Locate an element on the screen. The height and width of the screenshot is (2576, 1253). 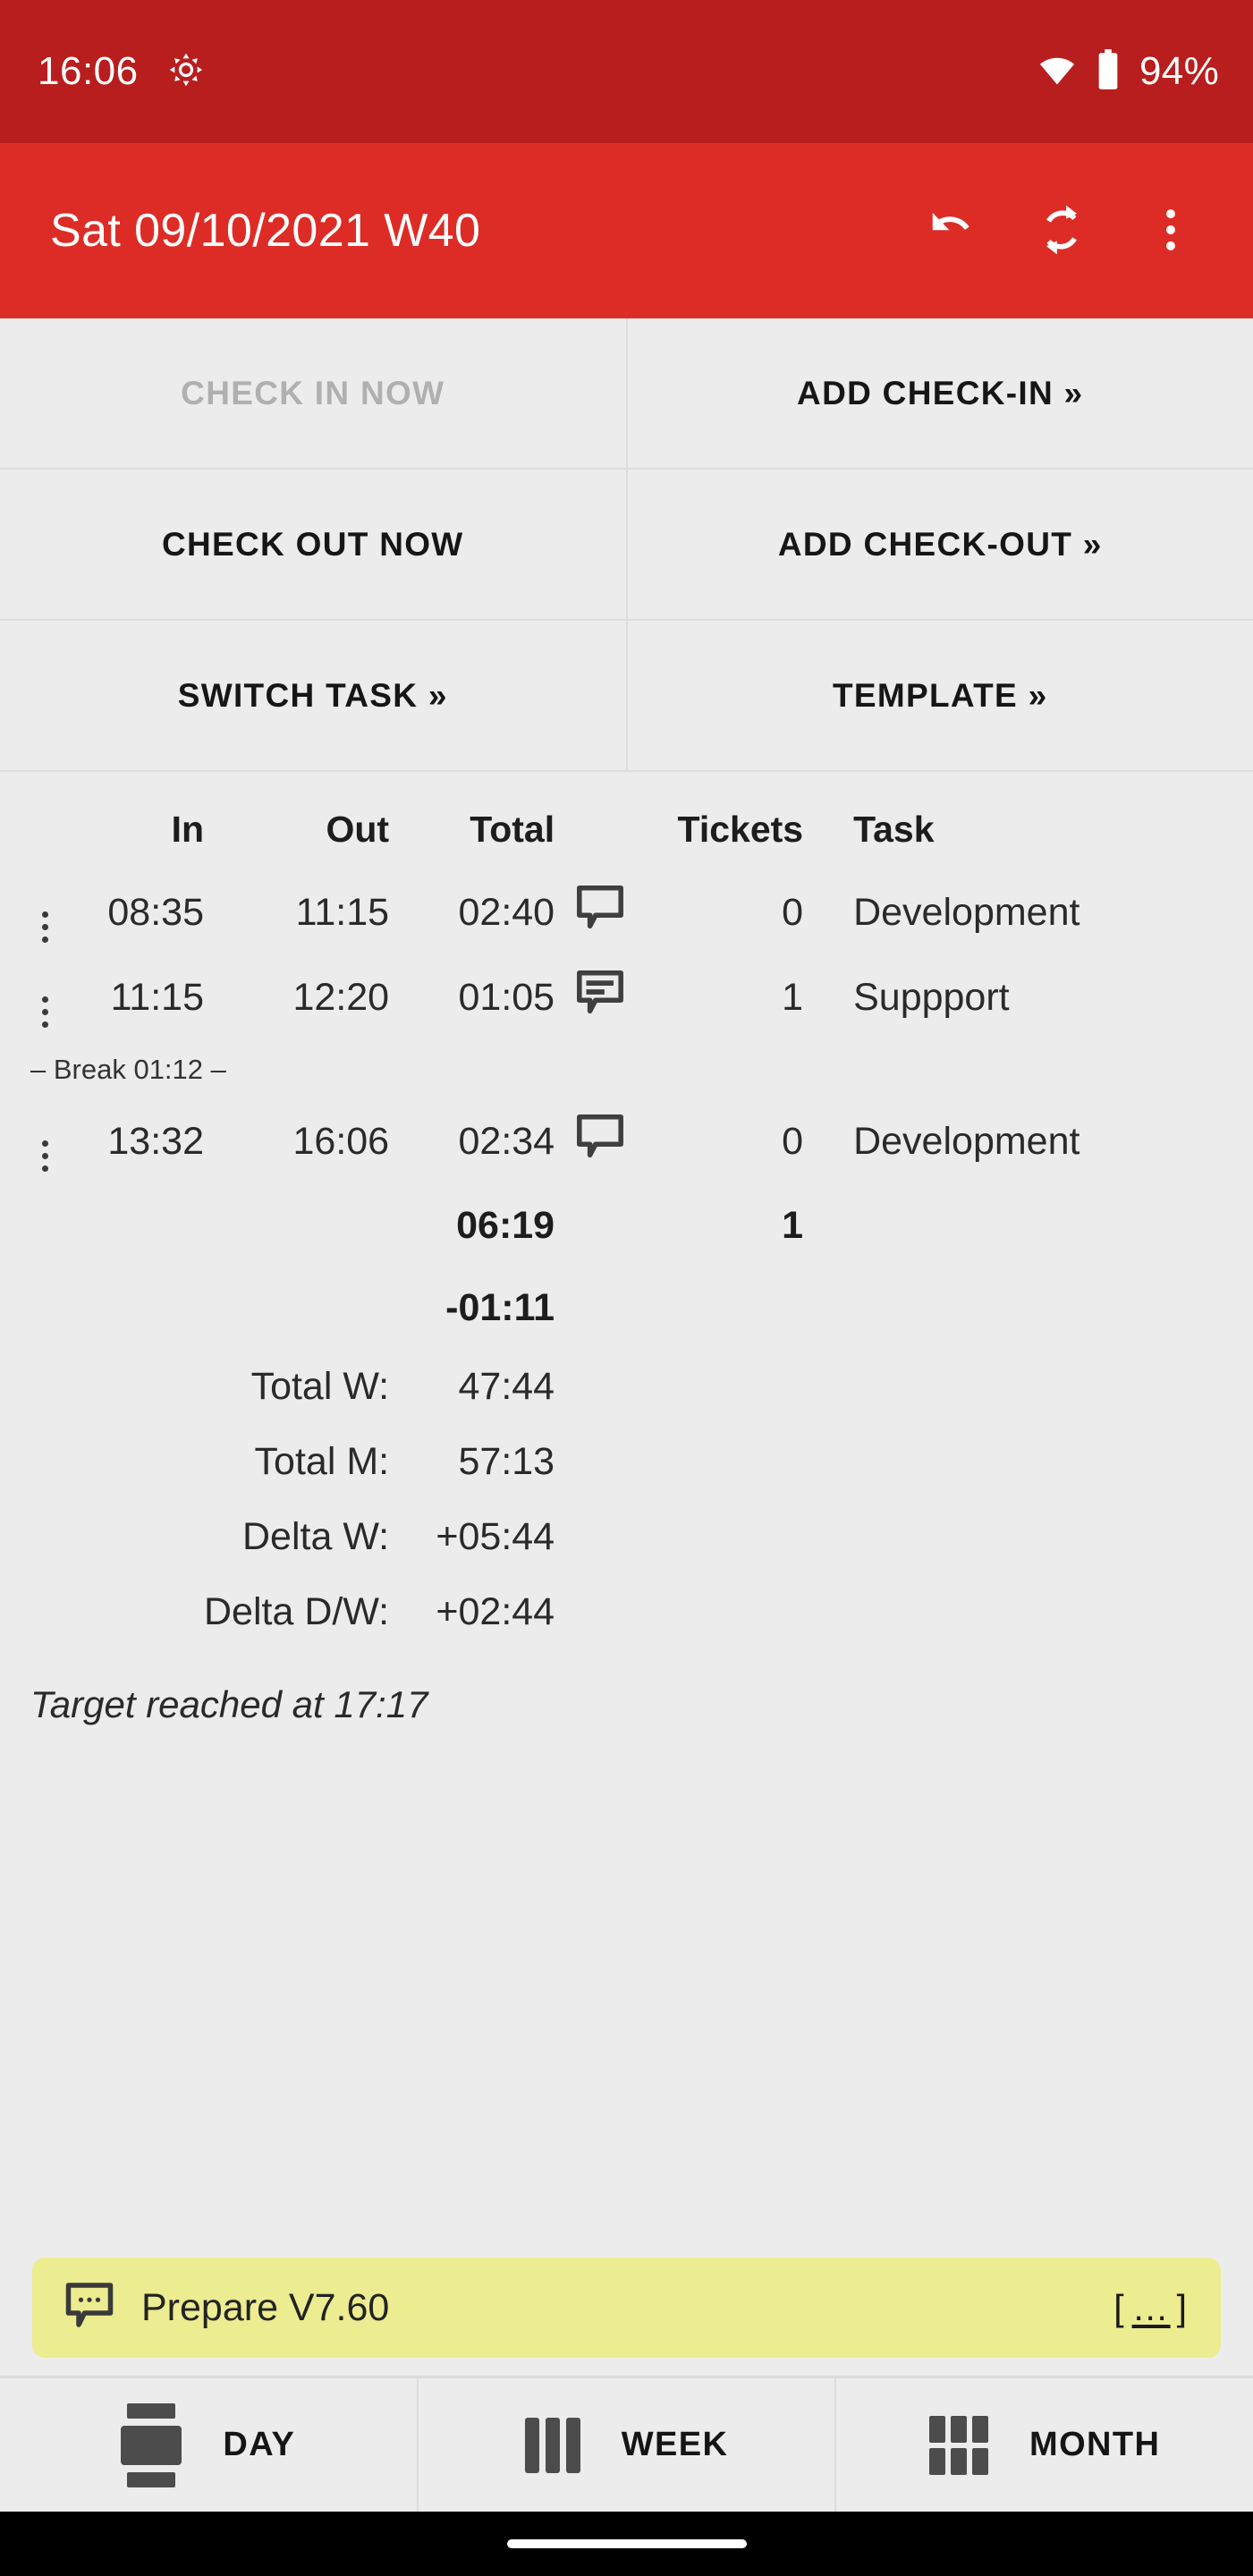
target-reached-text: Target reached at 17:17 is located at coordinates (229, 1704).